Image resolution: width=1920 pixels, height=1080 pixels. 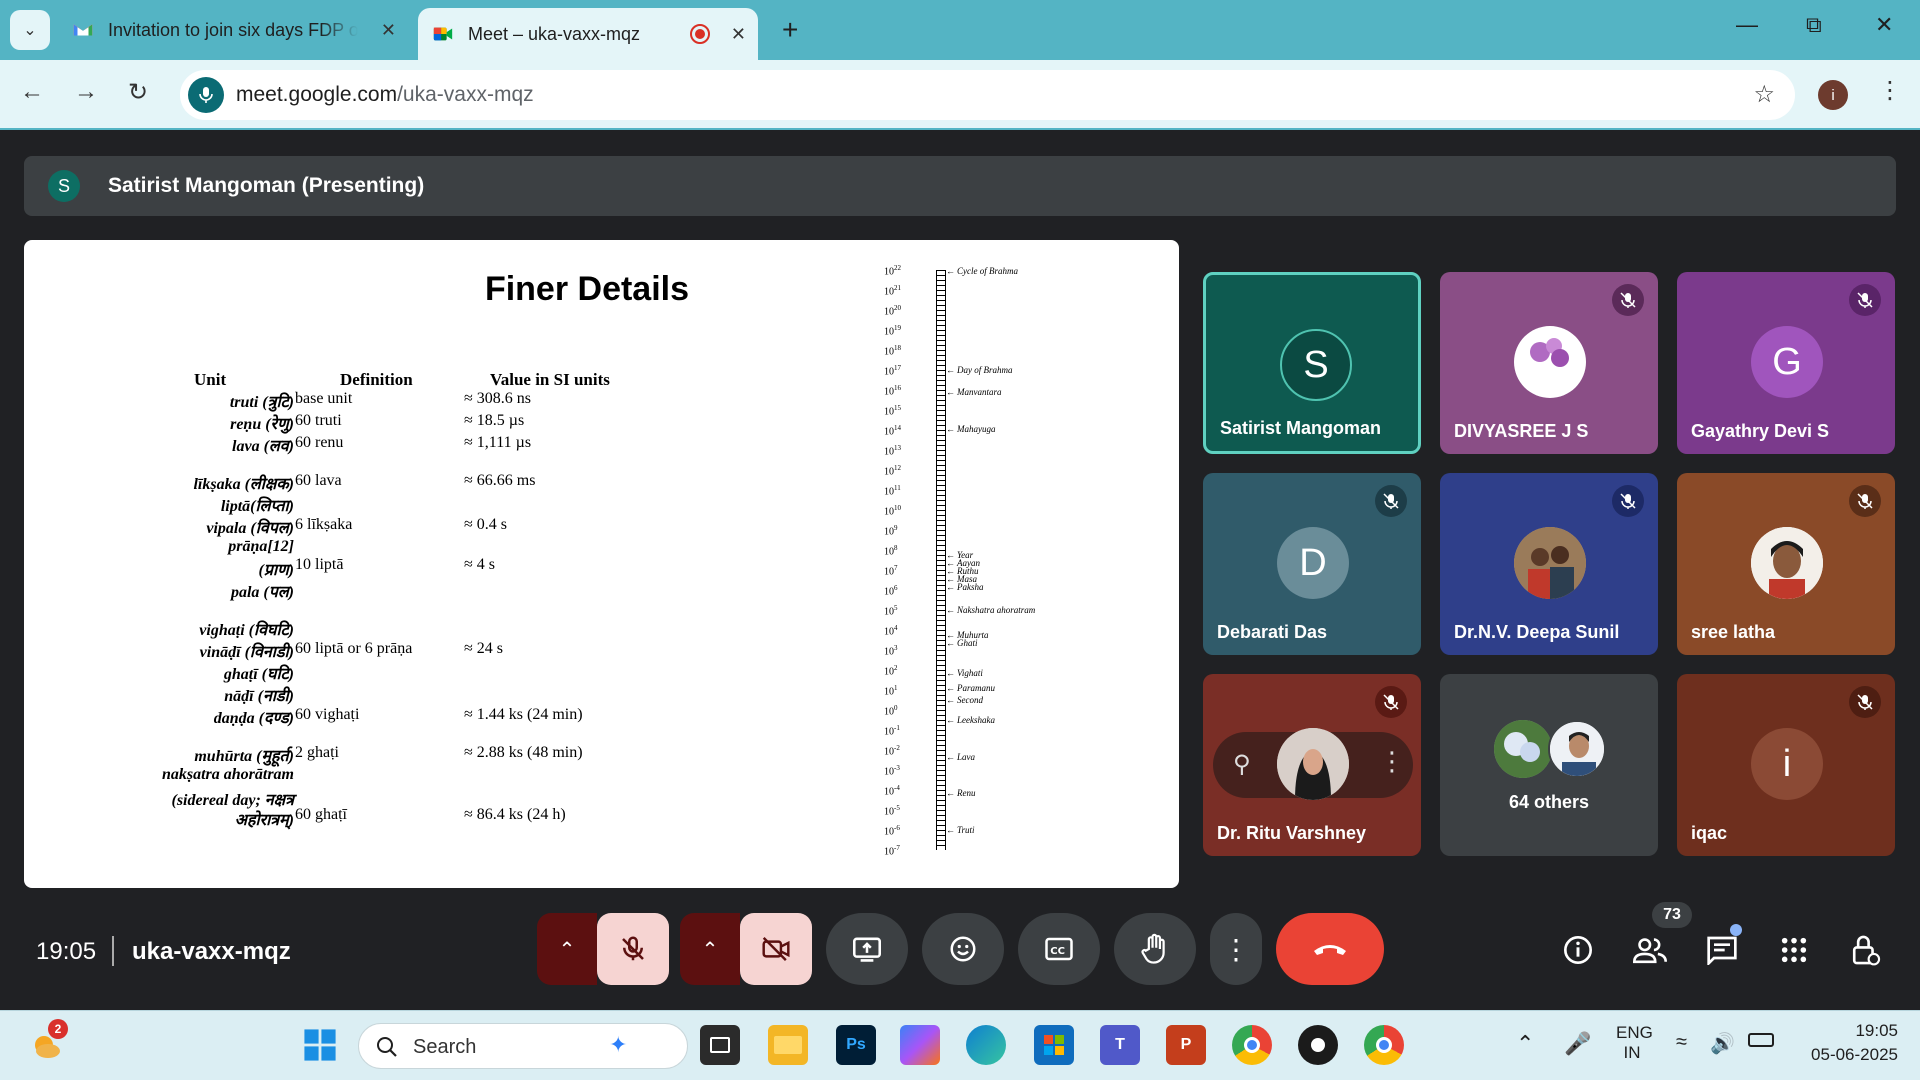 I want to click on copilot-icon, so click(x=920, y=1045).